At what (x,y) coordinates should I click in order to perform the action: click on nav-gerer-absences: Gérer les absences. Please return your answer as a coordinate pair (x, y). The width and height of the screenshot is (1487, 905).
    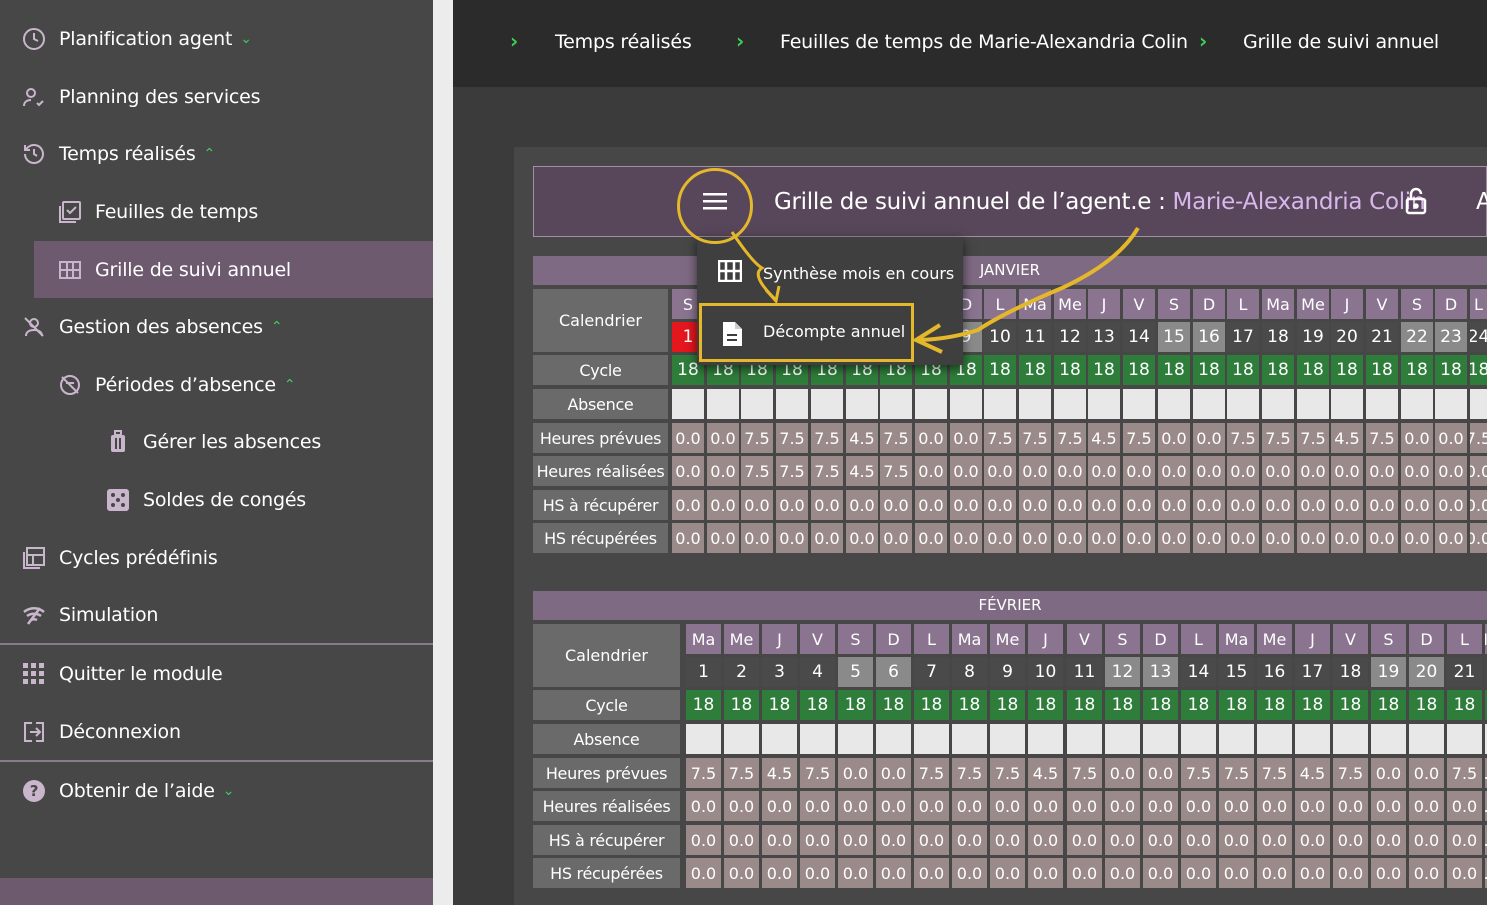
    Looking at the image, I should click on (216, 441).